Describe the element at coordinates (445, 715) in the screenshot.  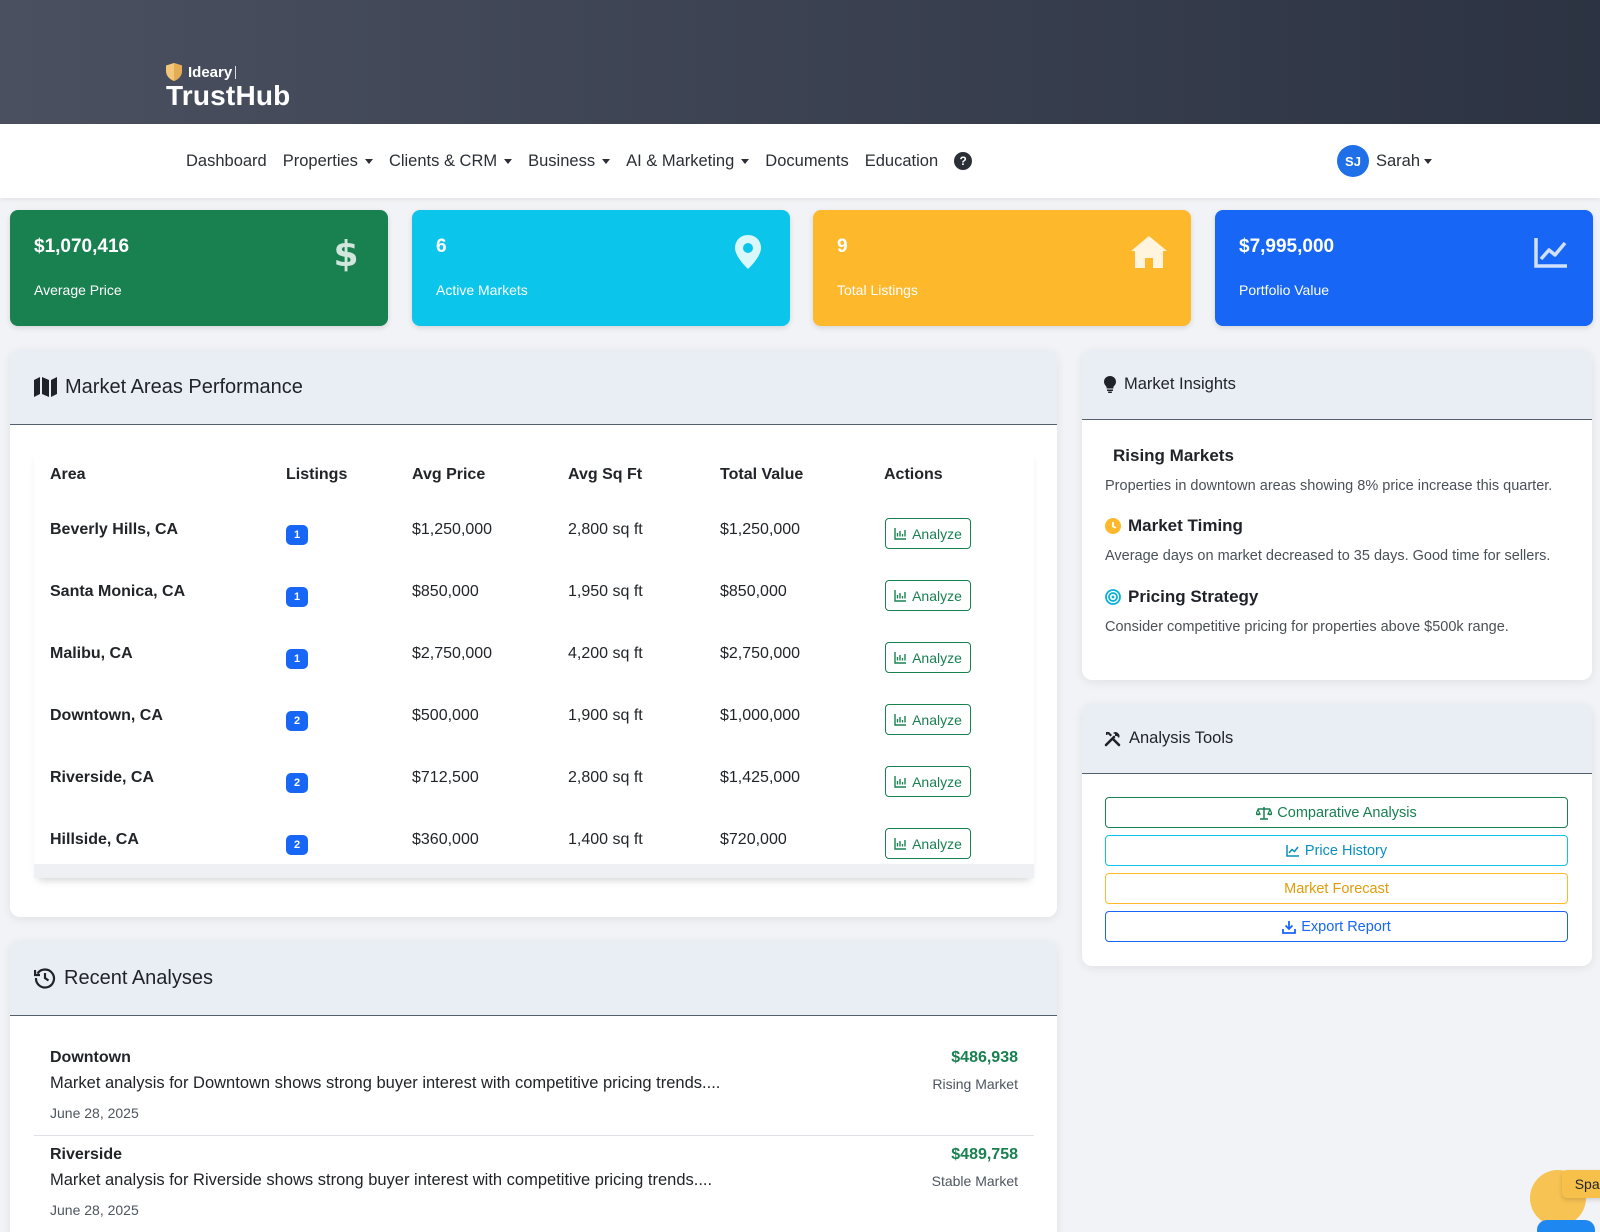
I see `cell-avg-price: $500,000` at that location.